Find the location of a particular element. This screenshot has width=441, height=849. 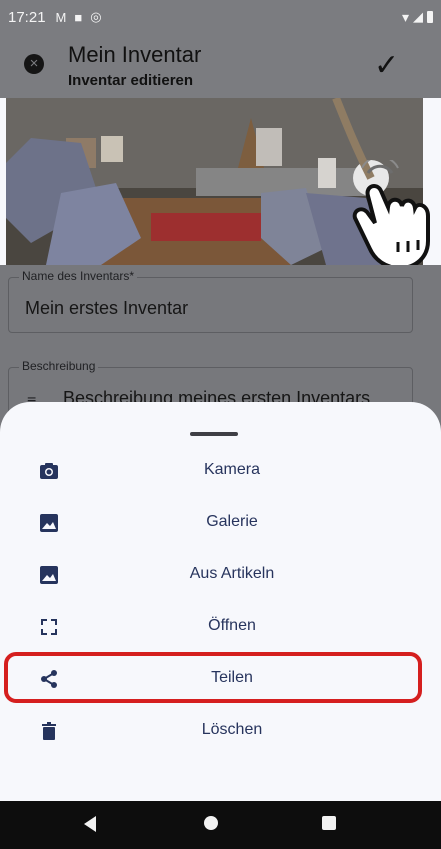

name-value: Mein erstes Inventar is located at coordinates (107, 308).